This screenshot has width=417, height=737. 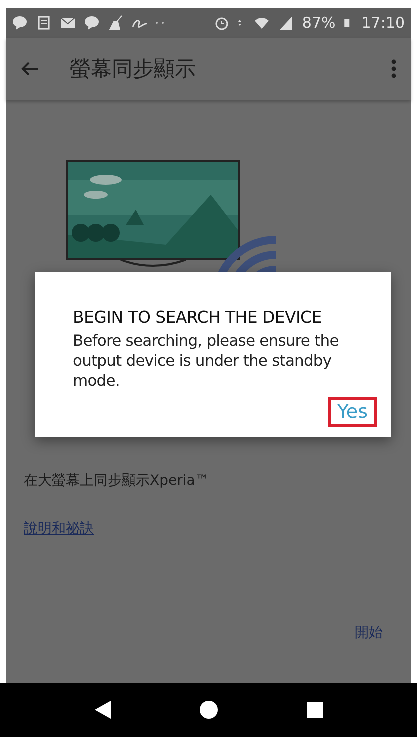 I want to click on more-menu-icon, so click(x=394, y=69).